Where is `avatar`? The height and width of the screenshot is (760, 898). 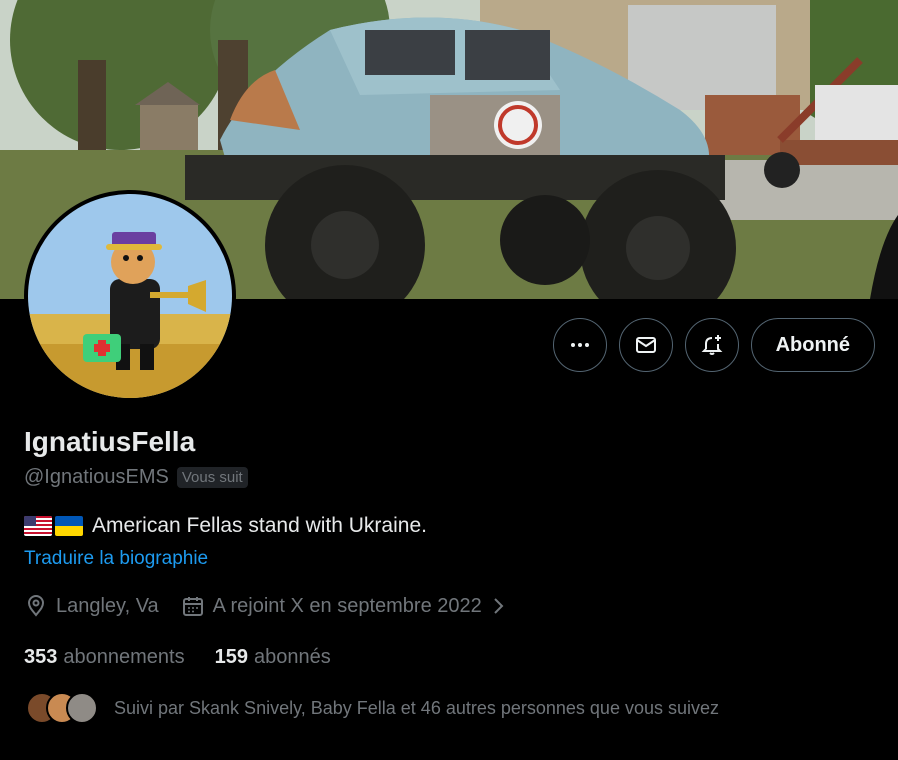
avatar is located at coordinates (82, 708).